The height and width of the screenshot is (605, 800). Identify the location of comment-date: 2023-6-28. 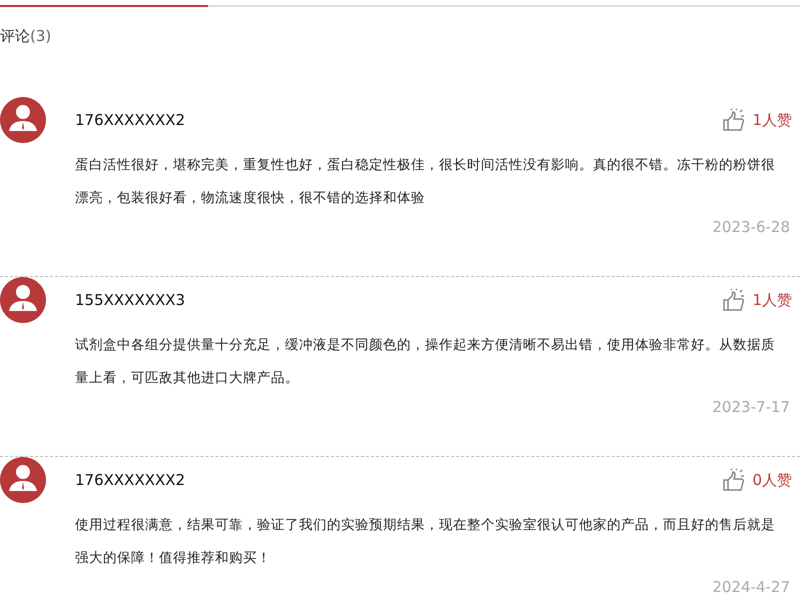
(751, 227).